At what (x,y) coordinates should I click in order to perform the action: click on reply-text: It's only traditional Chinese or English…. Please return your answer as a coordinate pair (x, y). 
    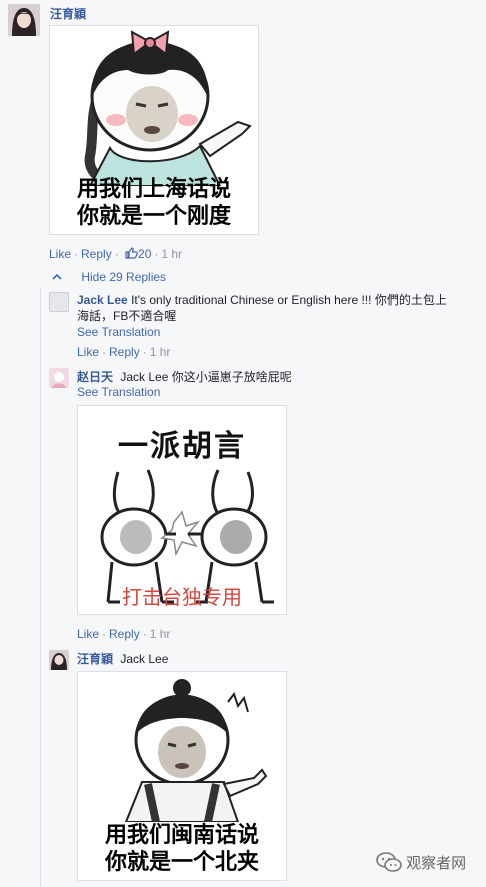
    Looking at the image, I should click on (262, 308).